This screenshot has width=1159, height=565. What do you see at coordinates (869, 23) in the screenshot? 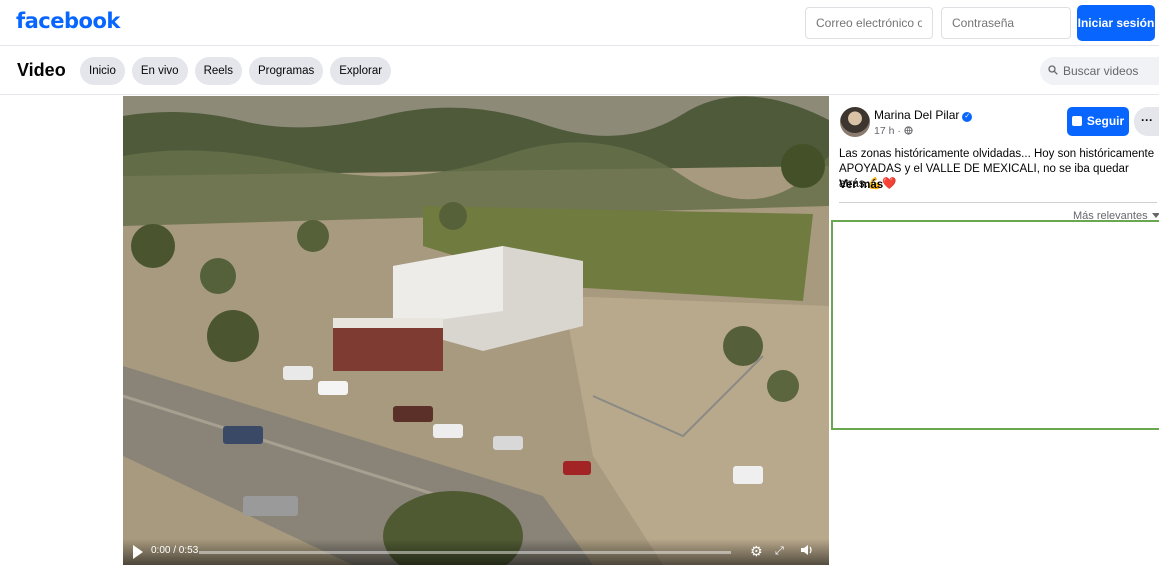
I see `email-field` at bounding box center [869, 23].